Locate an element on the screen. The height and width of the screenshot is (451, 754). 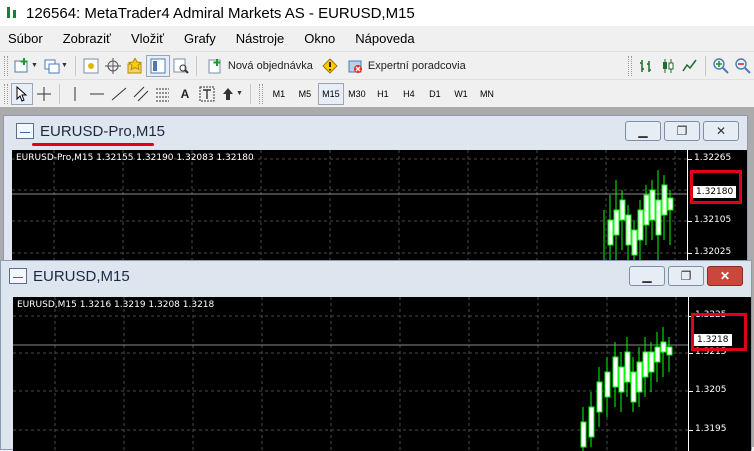
crosshair-button is located at coordinates (44, 94).